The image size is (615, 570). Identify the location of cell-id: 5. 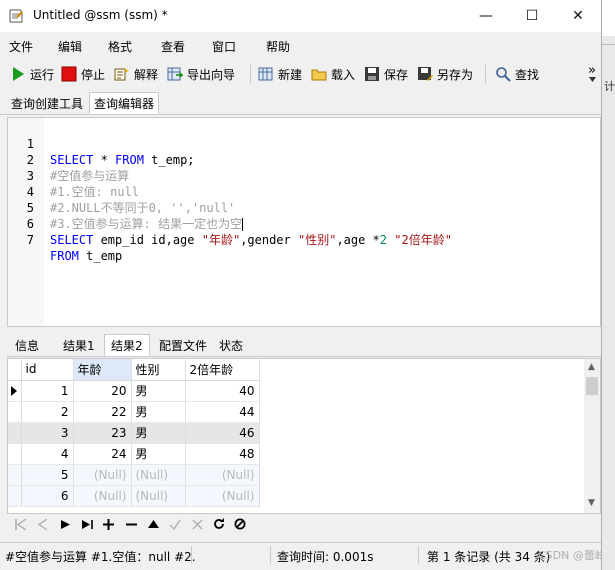
(47, 475).